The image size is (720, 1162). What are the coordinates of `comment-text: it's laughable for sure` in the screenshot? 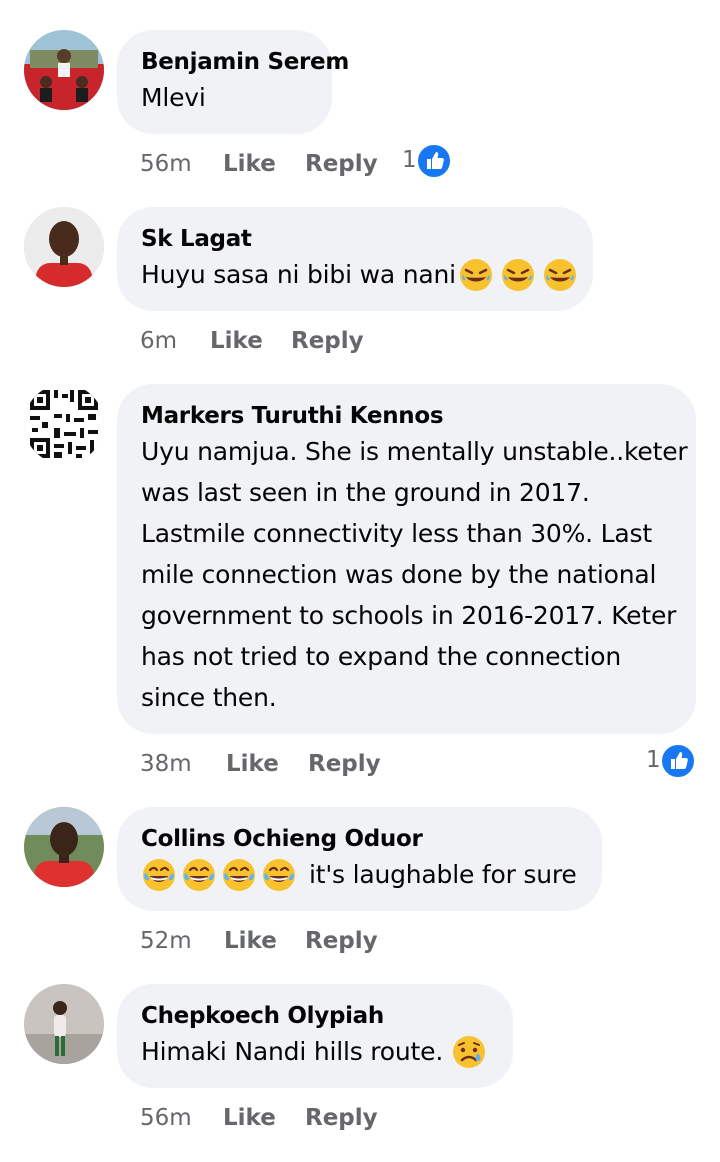 It's located at (443, 874).